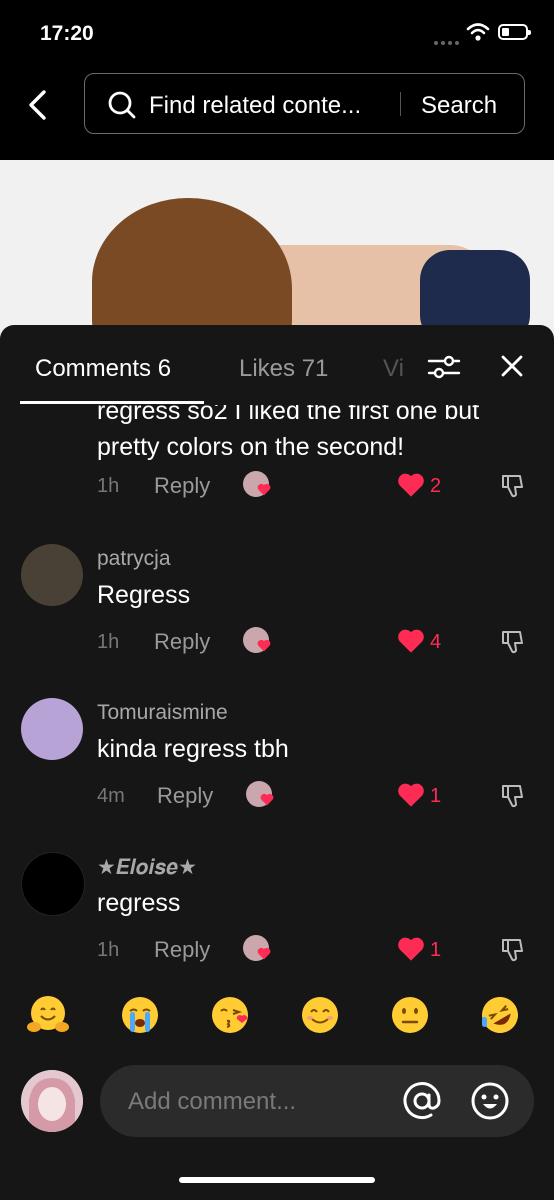 The width and height of the screenshot is (554, 1200). I want to click on status-bar: 17:20, so click(277, 30).